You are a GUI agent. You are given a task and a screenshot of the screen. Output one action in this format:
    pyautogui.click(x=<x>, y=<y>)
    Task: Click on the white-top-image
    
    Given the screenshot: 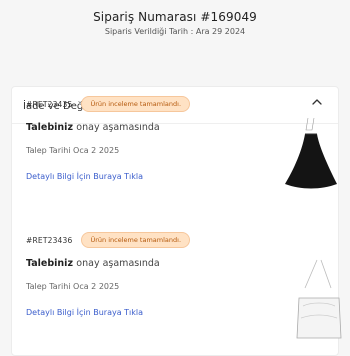 What is the action you would take?
    pyautogui.click(x=319, y=303)
    